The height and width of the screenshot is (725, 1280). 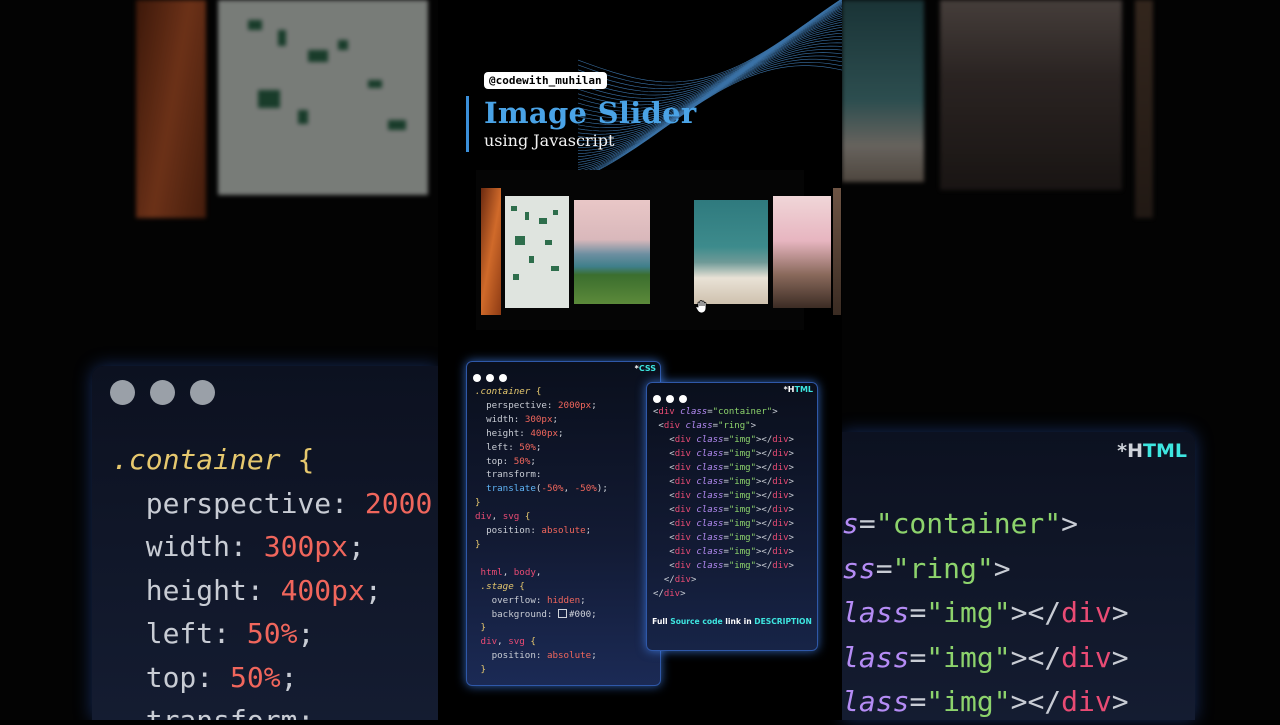 What do you see at coordinates (1031, 95) in the screenshot?
I see `bg-slide-record` at bounding box center [1031, 95].